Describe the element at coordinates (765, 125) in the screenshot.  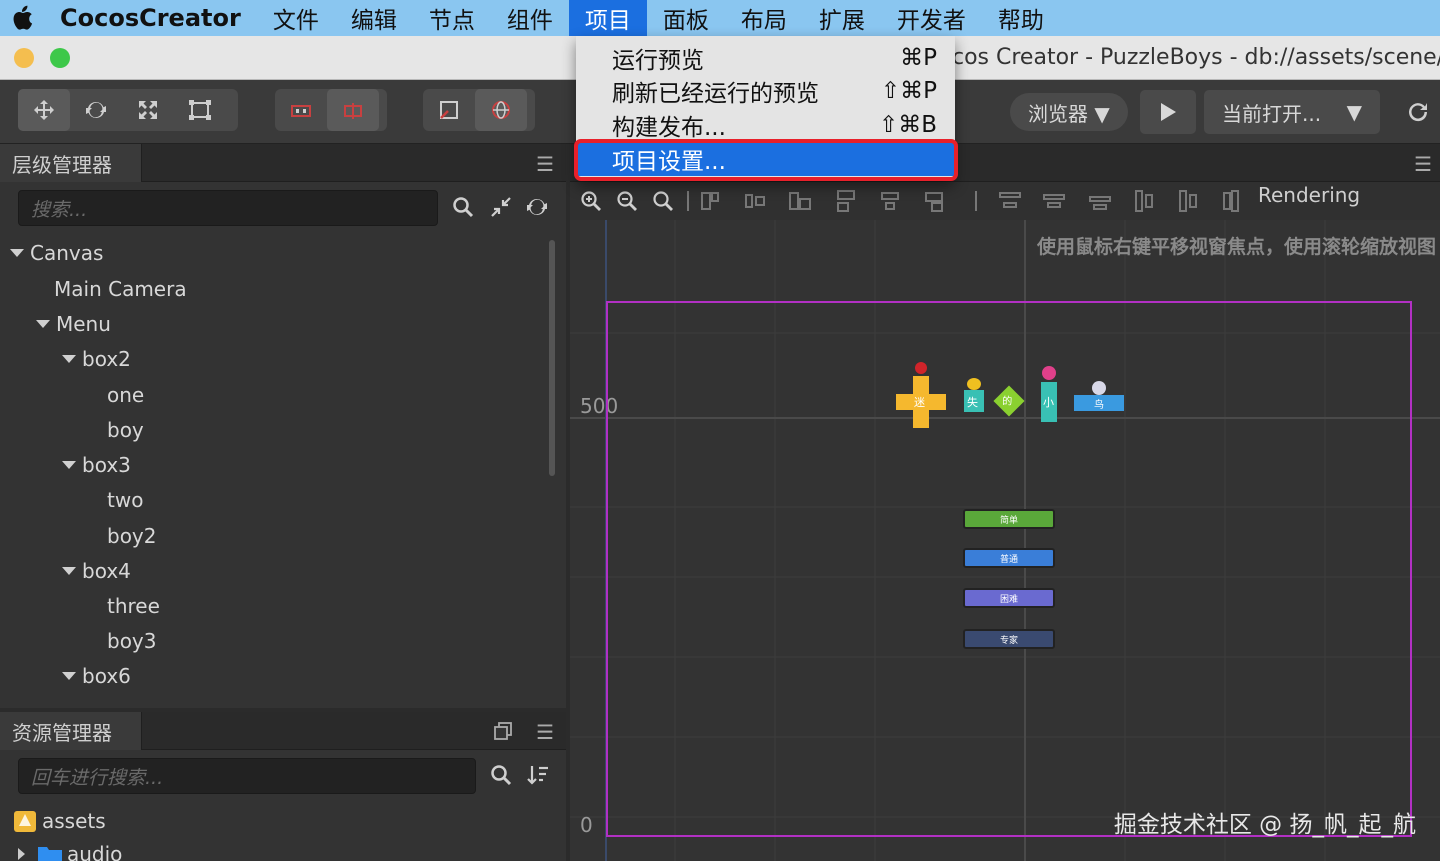
I see `menu-item-build-publish: 构建发布... ⇧⌘B` at that location.